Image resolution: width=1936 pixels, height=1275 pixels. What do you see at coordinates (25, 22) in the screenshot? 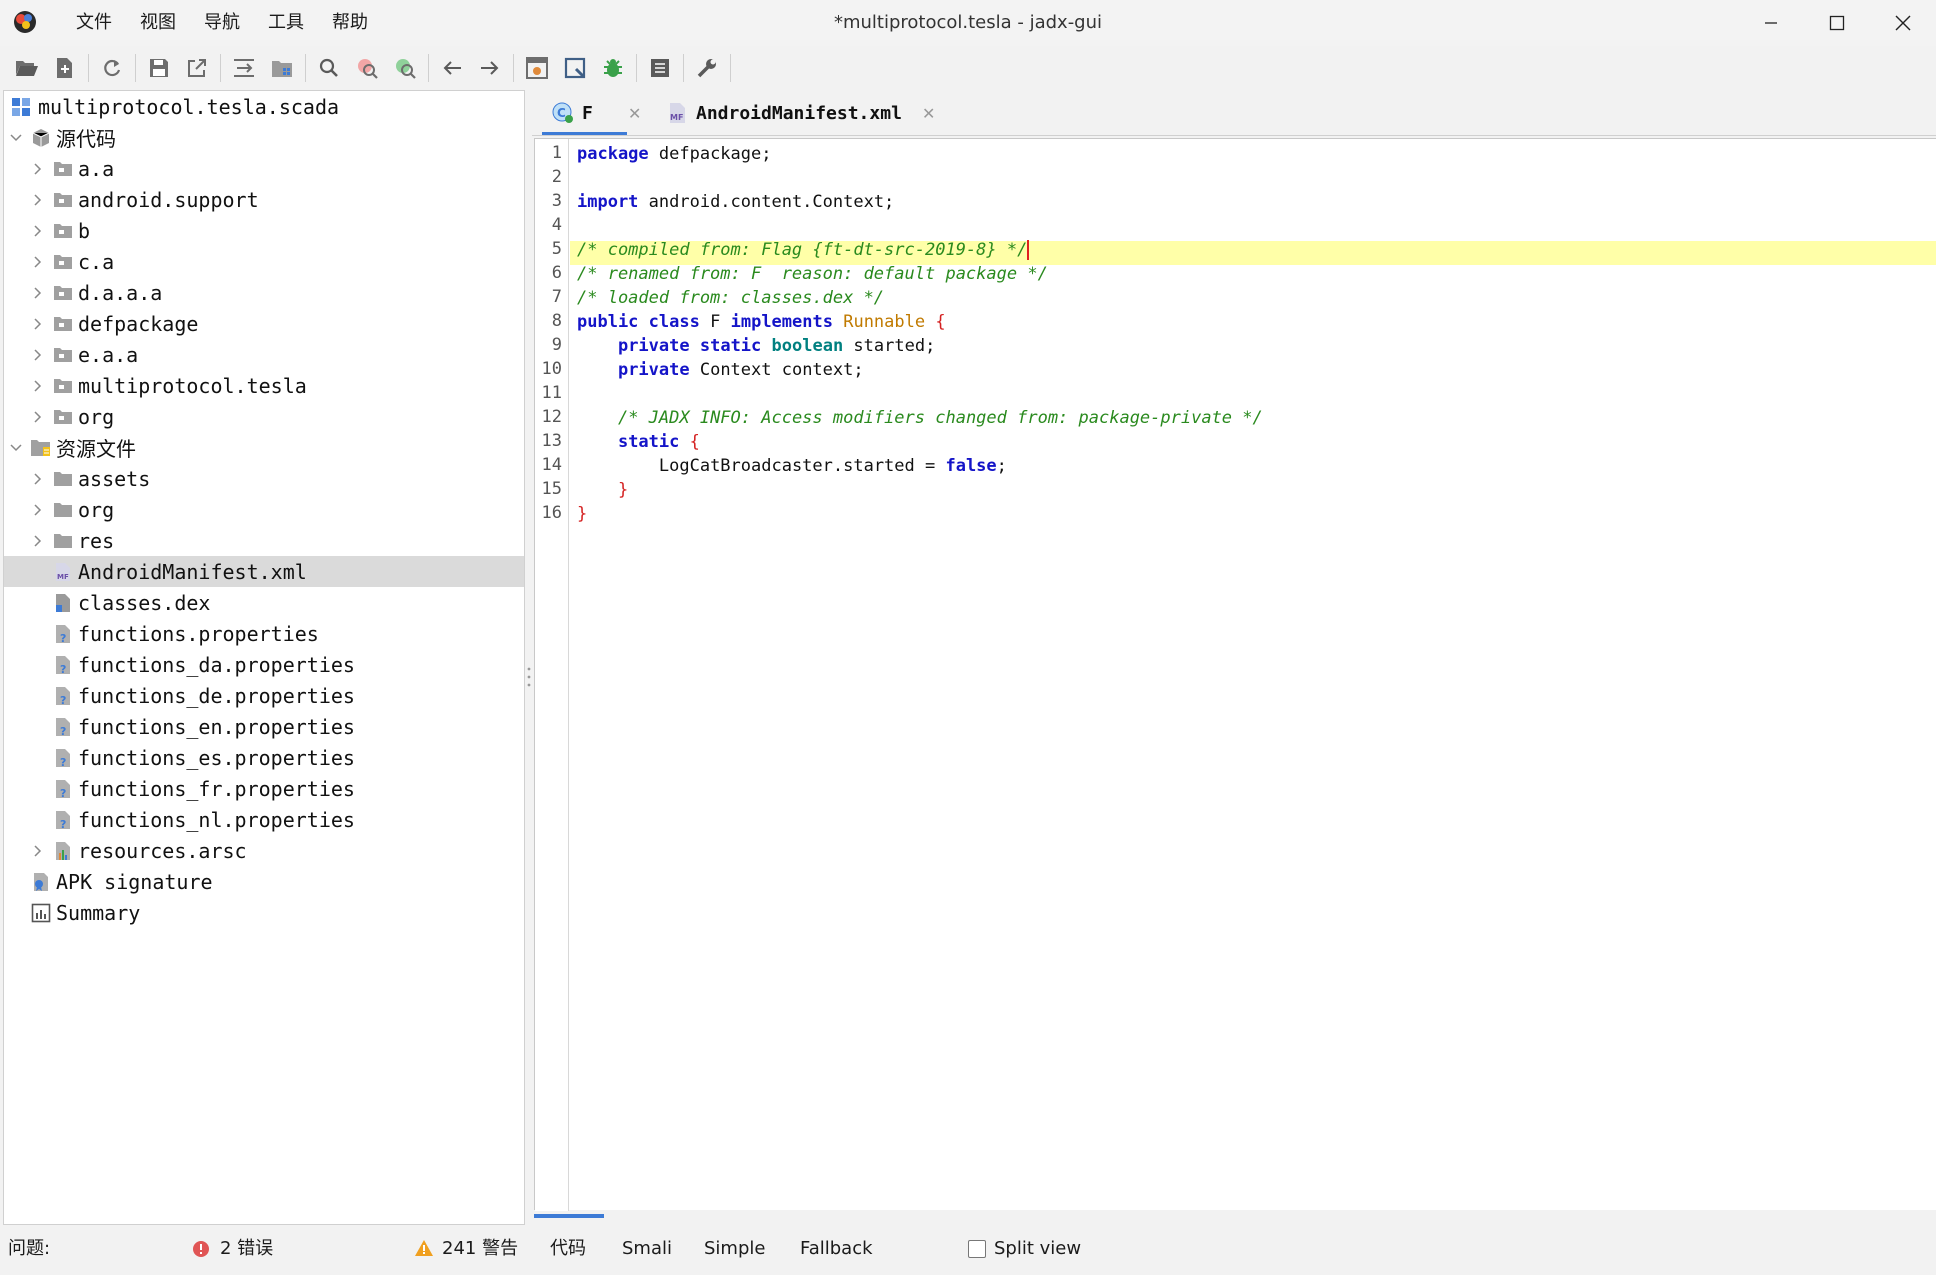
I see `jadx-logo-icon` at bounding box center [25, 22].